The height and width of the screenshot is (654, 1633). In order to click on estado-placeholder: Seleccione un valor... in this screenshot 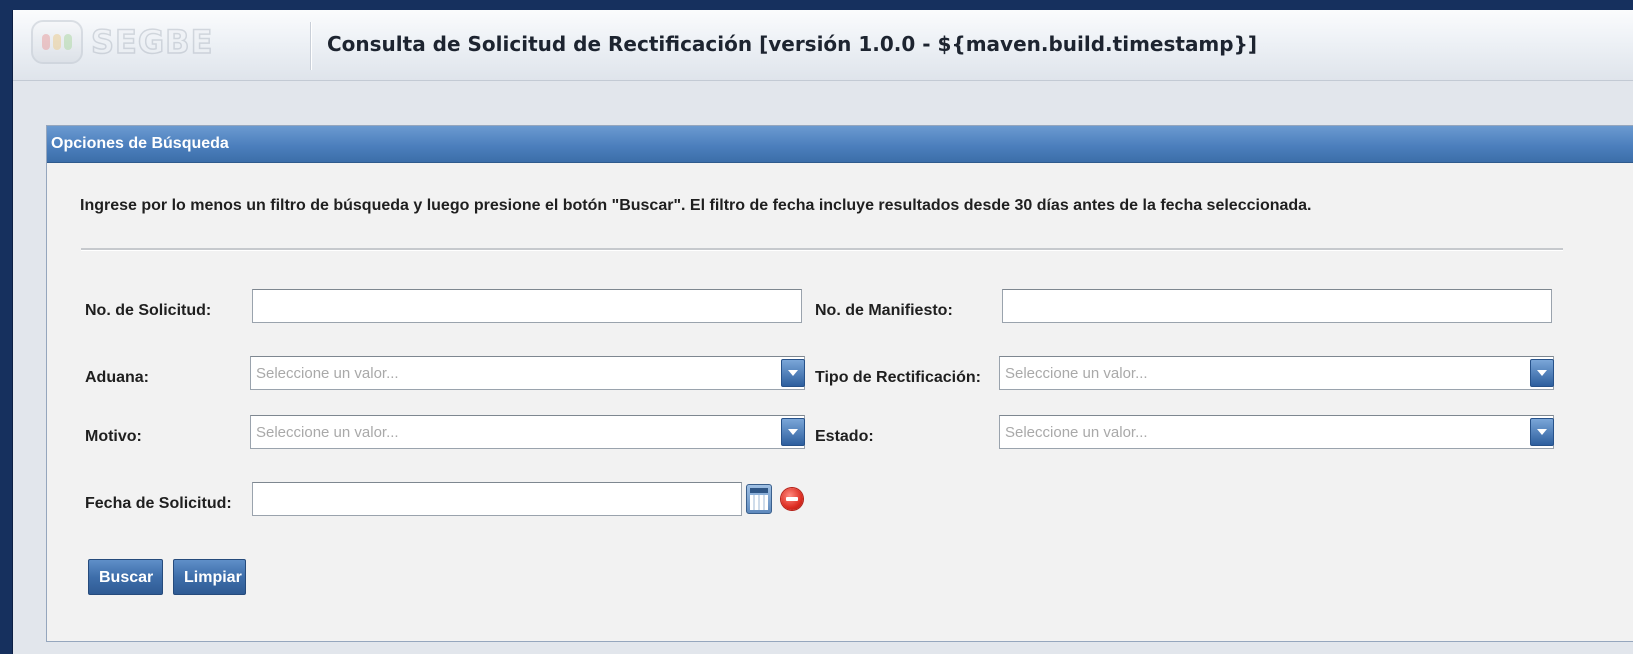, I will do `click(1076, 432)`.